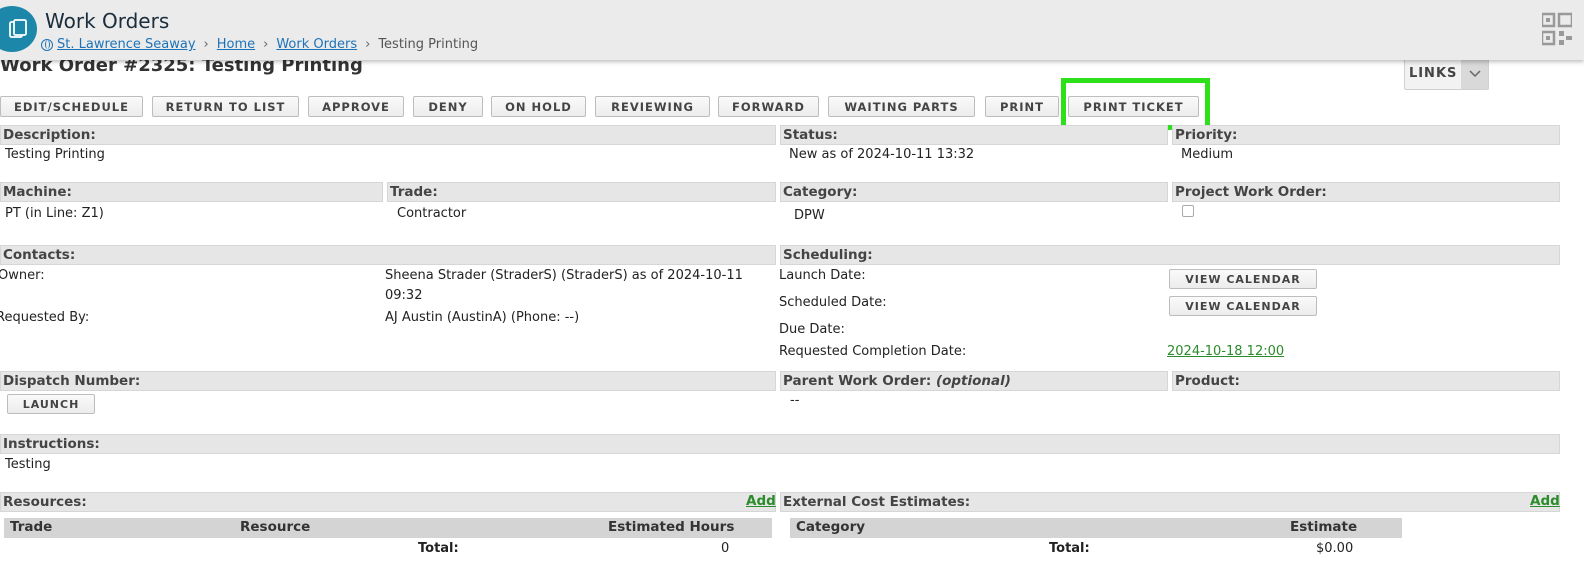 The width and height of the screenshot is (1584, 563). Describe the element at coordinates (71, 106) in the screenshot. I see `edit-schedule-button: EDIT/SCHEDULE` at that location.